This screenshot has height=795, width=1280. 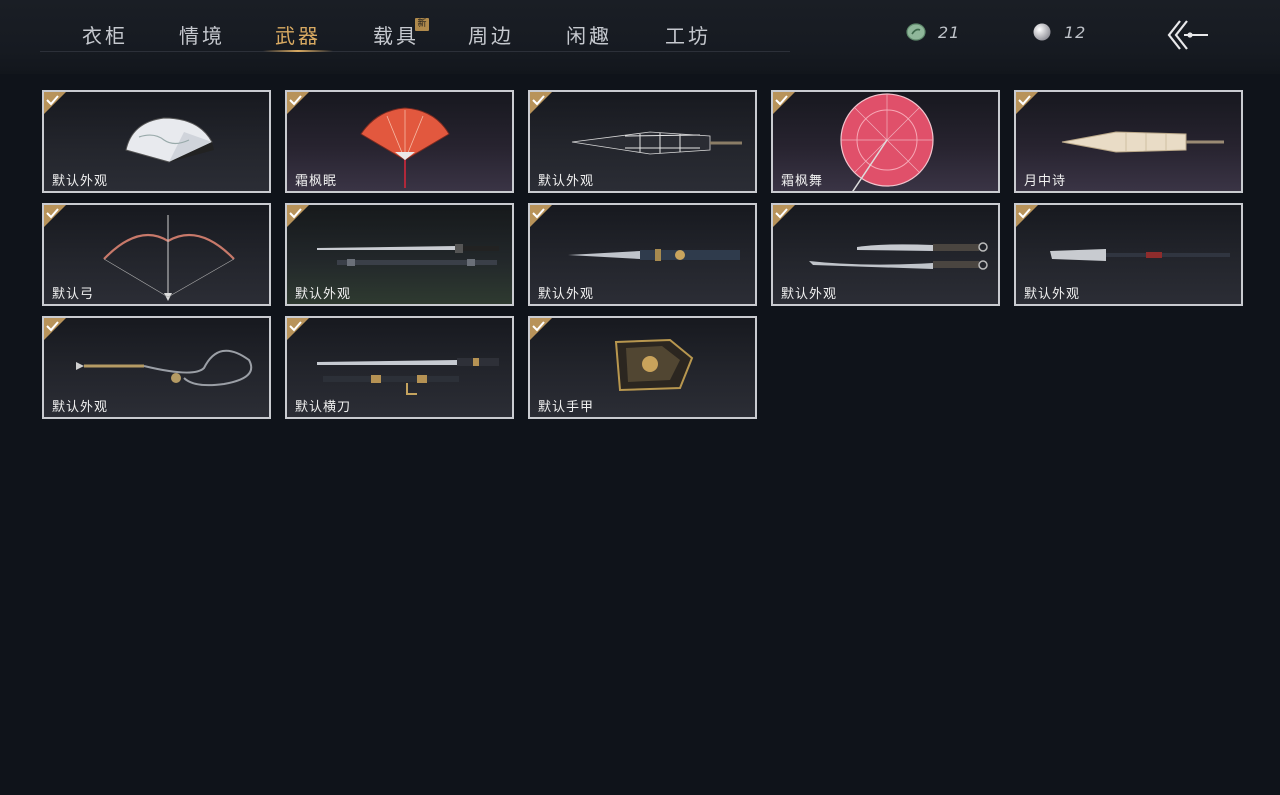 I want to click on tab-weapons: 武器, so click(x=298, y=36).